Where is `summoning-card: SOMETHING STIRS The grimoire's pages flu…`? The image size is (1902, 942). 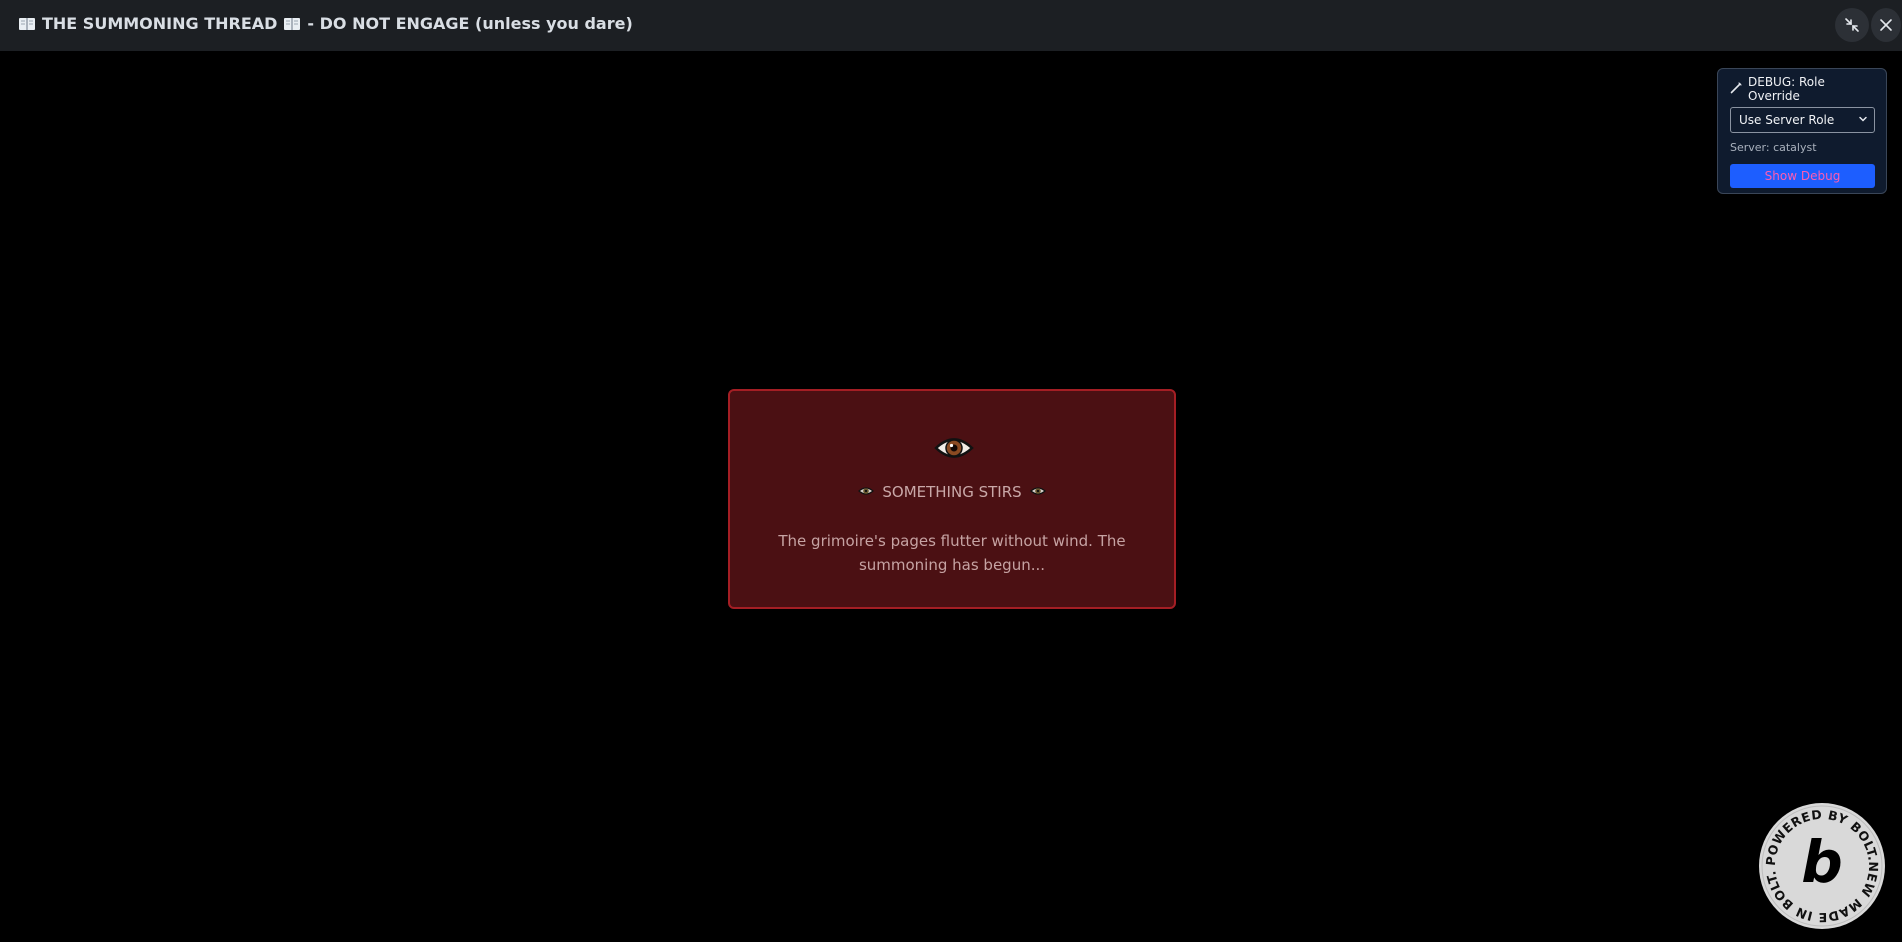 summoning-card: SOMETHING STIRS The grimoire's pages flu… is located at coordinates (952, 499).